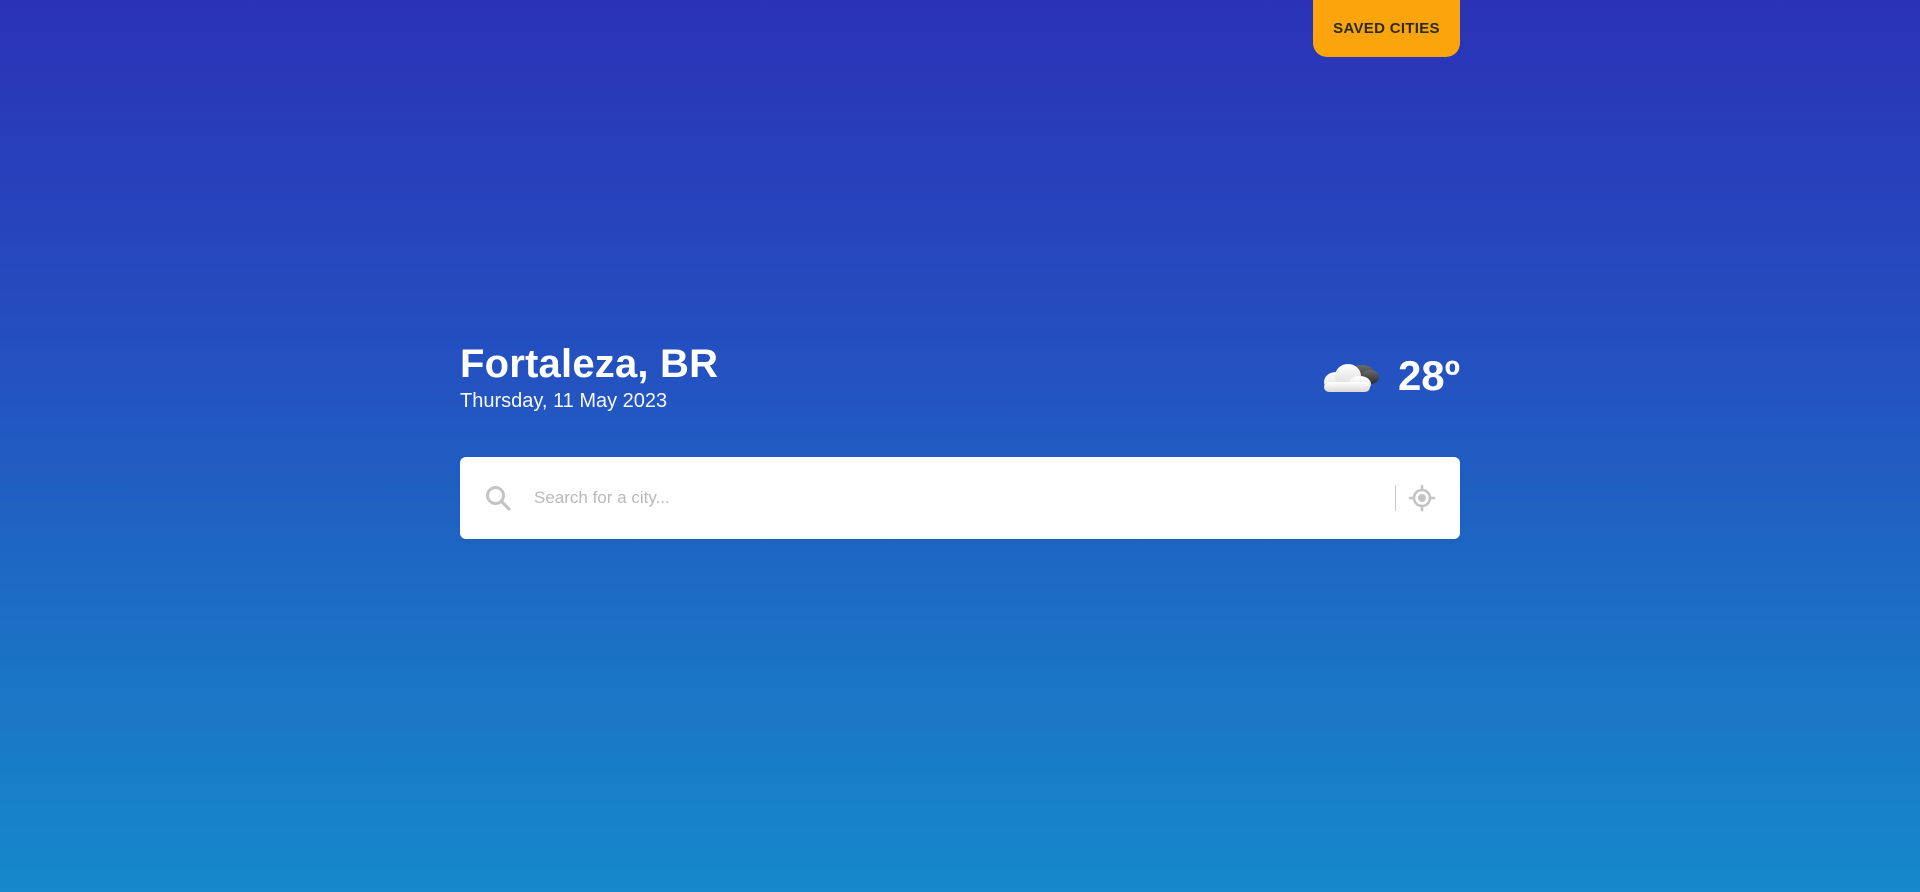 This screenshot has height=892, width=1920. I want to click on search-input, so click(958, 498).